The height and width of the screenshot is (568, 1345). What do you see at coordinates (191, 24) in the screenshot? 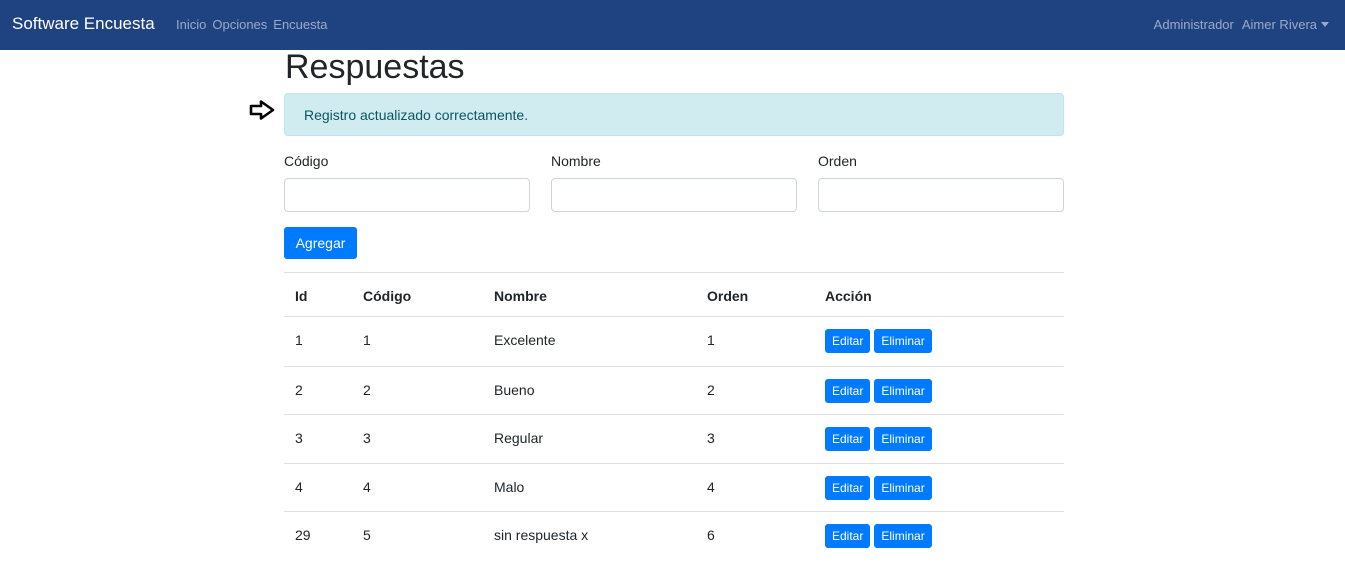
I see `nav-link-inicio: Inicio` at bounding box center [191, 24].